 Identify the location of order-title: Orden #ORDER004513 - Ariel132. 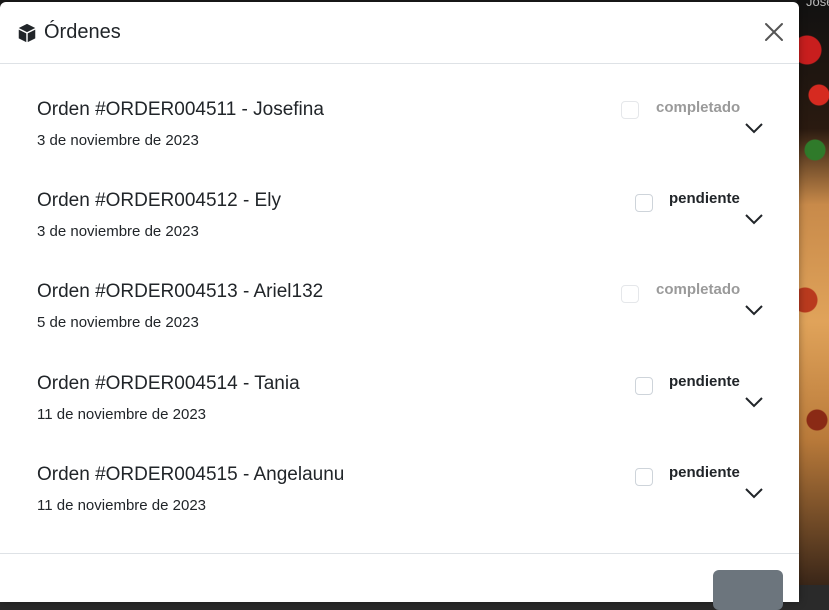
(180, 292).